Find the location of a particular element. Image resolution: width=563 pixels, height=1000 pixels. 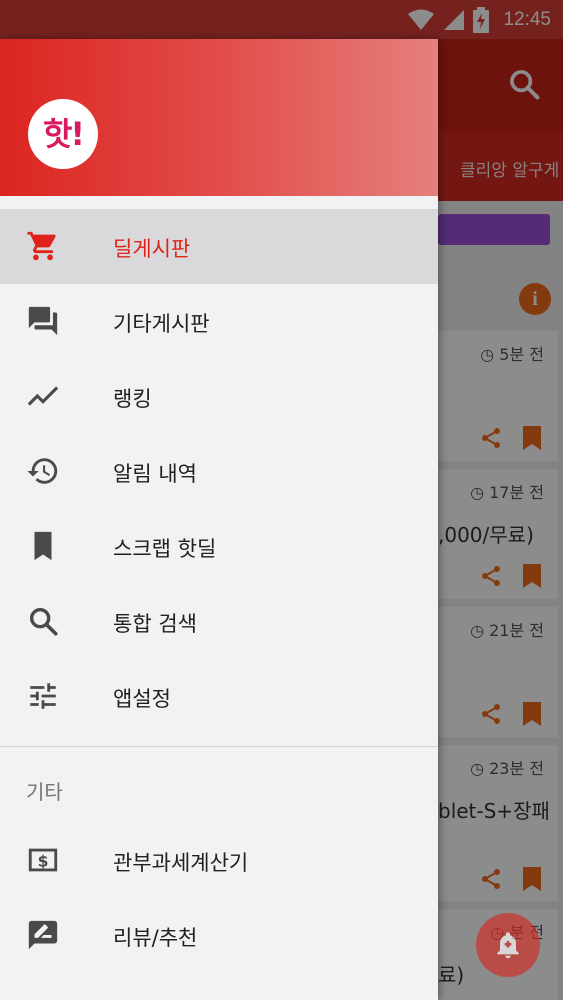

menu-item-customs-calculator: $ 관부과세계산기 is located at coordinates (219, 860).